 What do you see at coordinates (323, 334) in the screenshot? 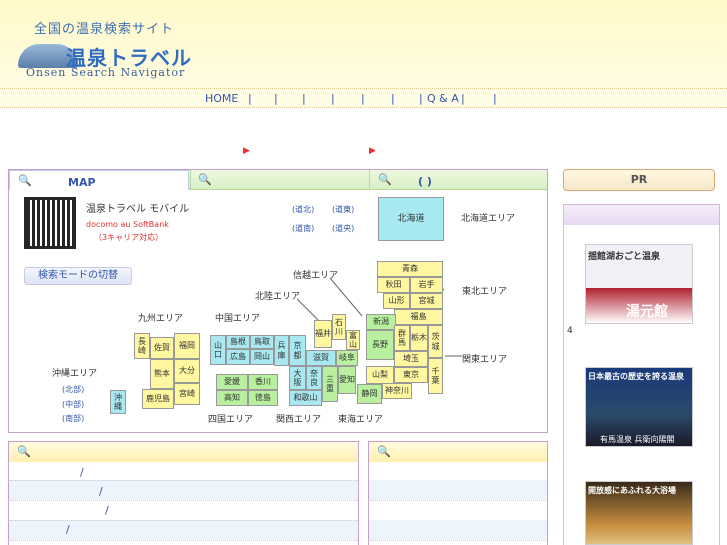
I see `pref-fukui: 福井` at bounding box center [323, 334].